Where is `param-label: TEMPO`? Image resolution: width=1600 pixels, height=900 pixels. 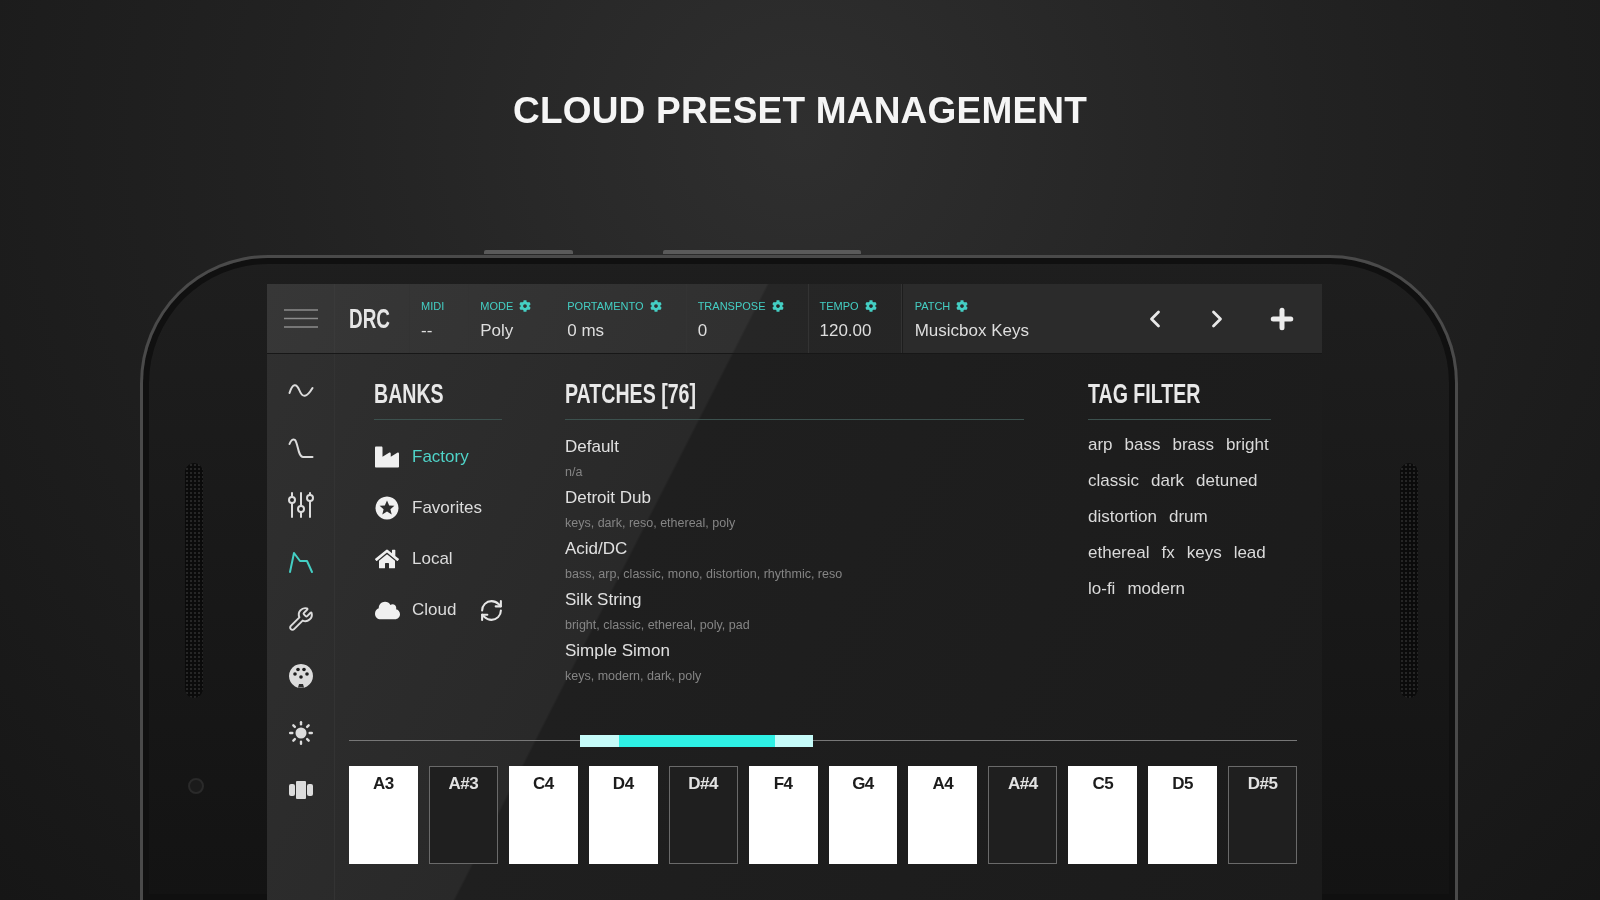
param-label: TEMPO is located at coordinates (839, 306).